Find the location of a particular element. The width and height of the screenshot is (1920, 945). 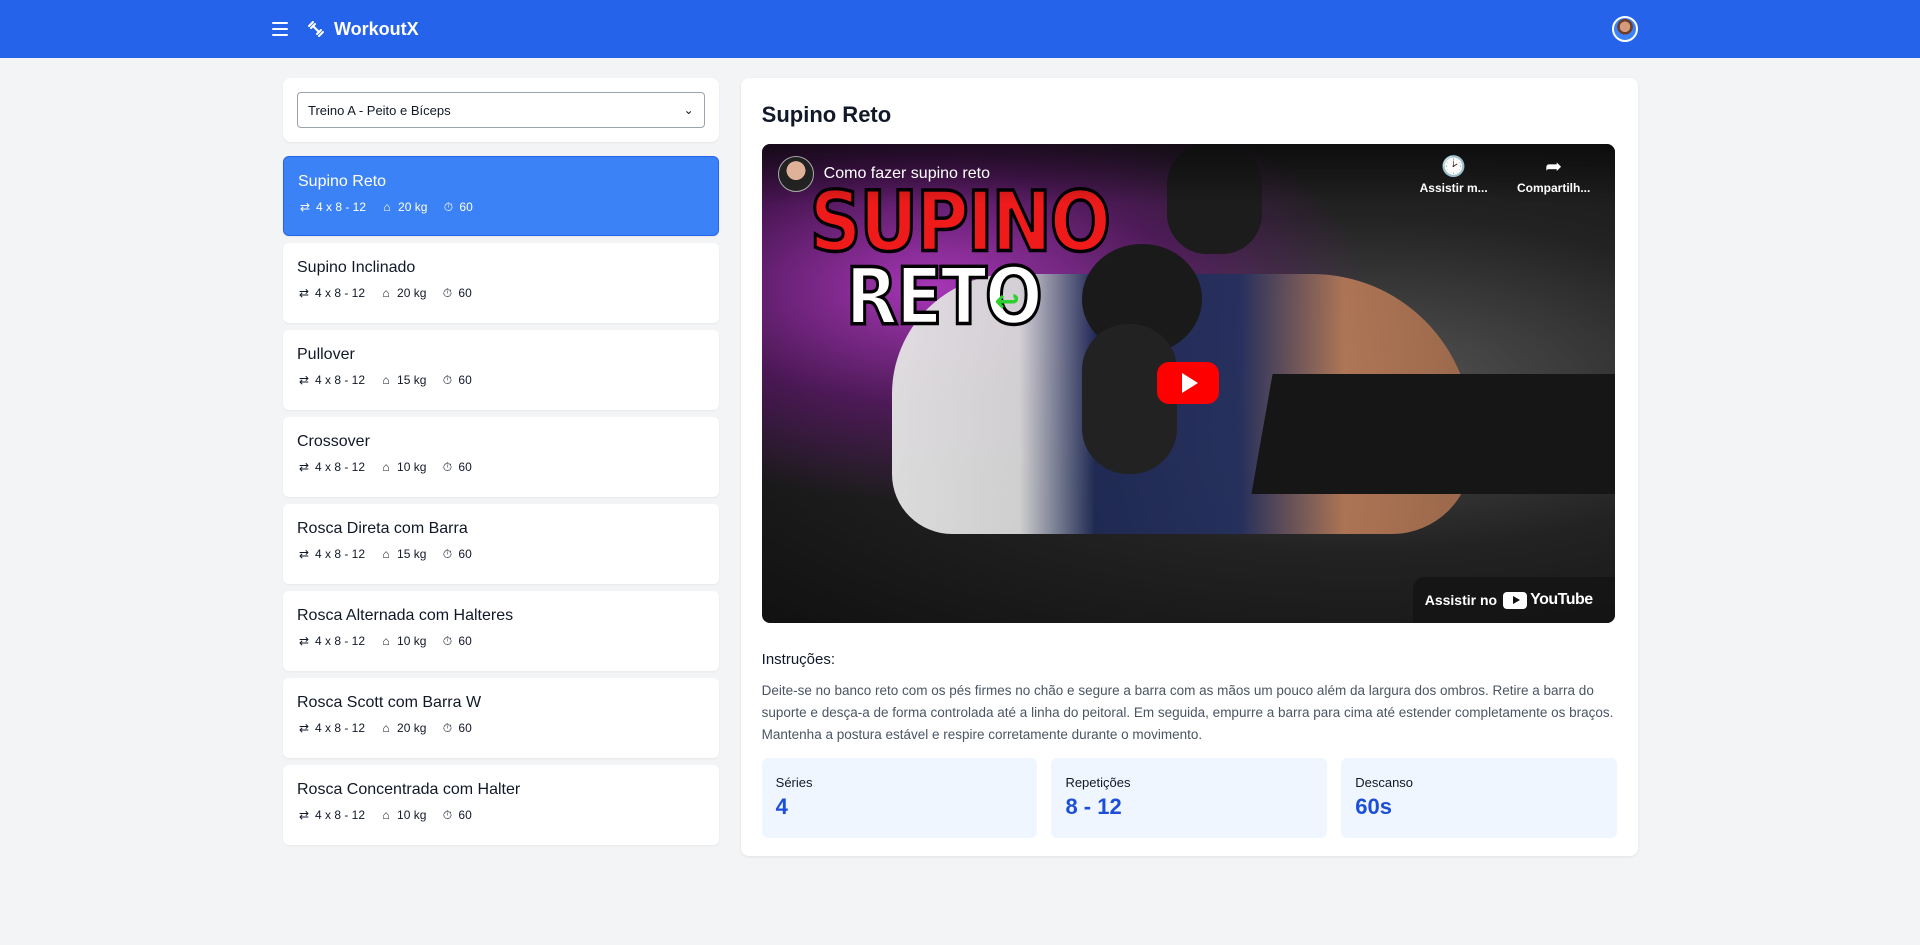

exercise-name: Supino Reto is located at coordinates (342, 181).